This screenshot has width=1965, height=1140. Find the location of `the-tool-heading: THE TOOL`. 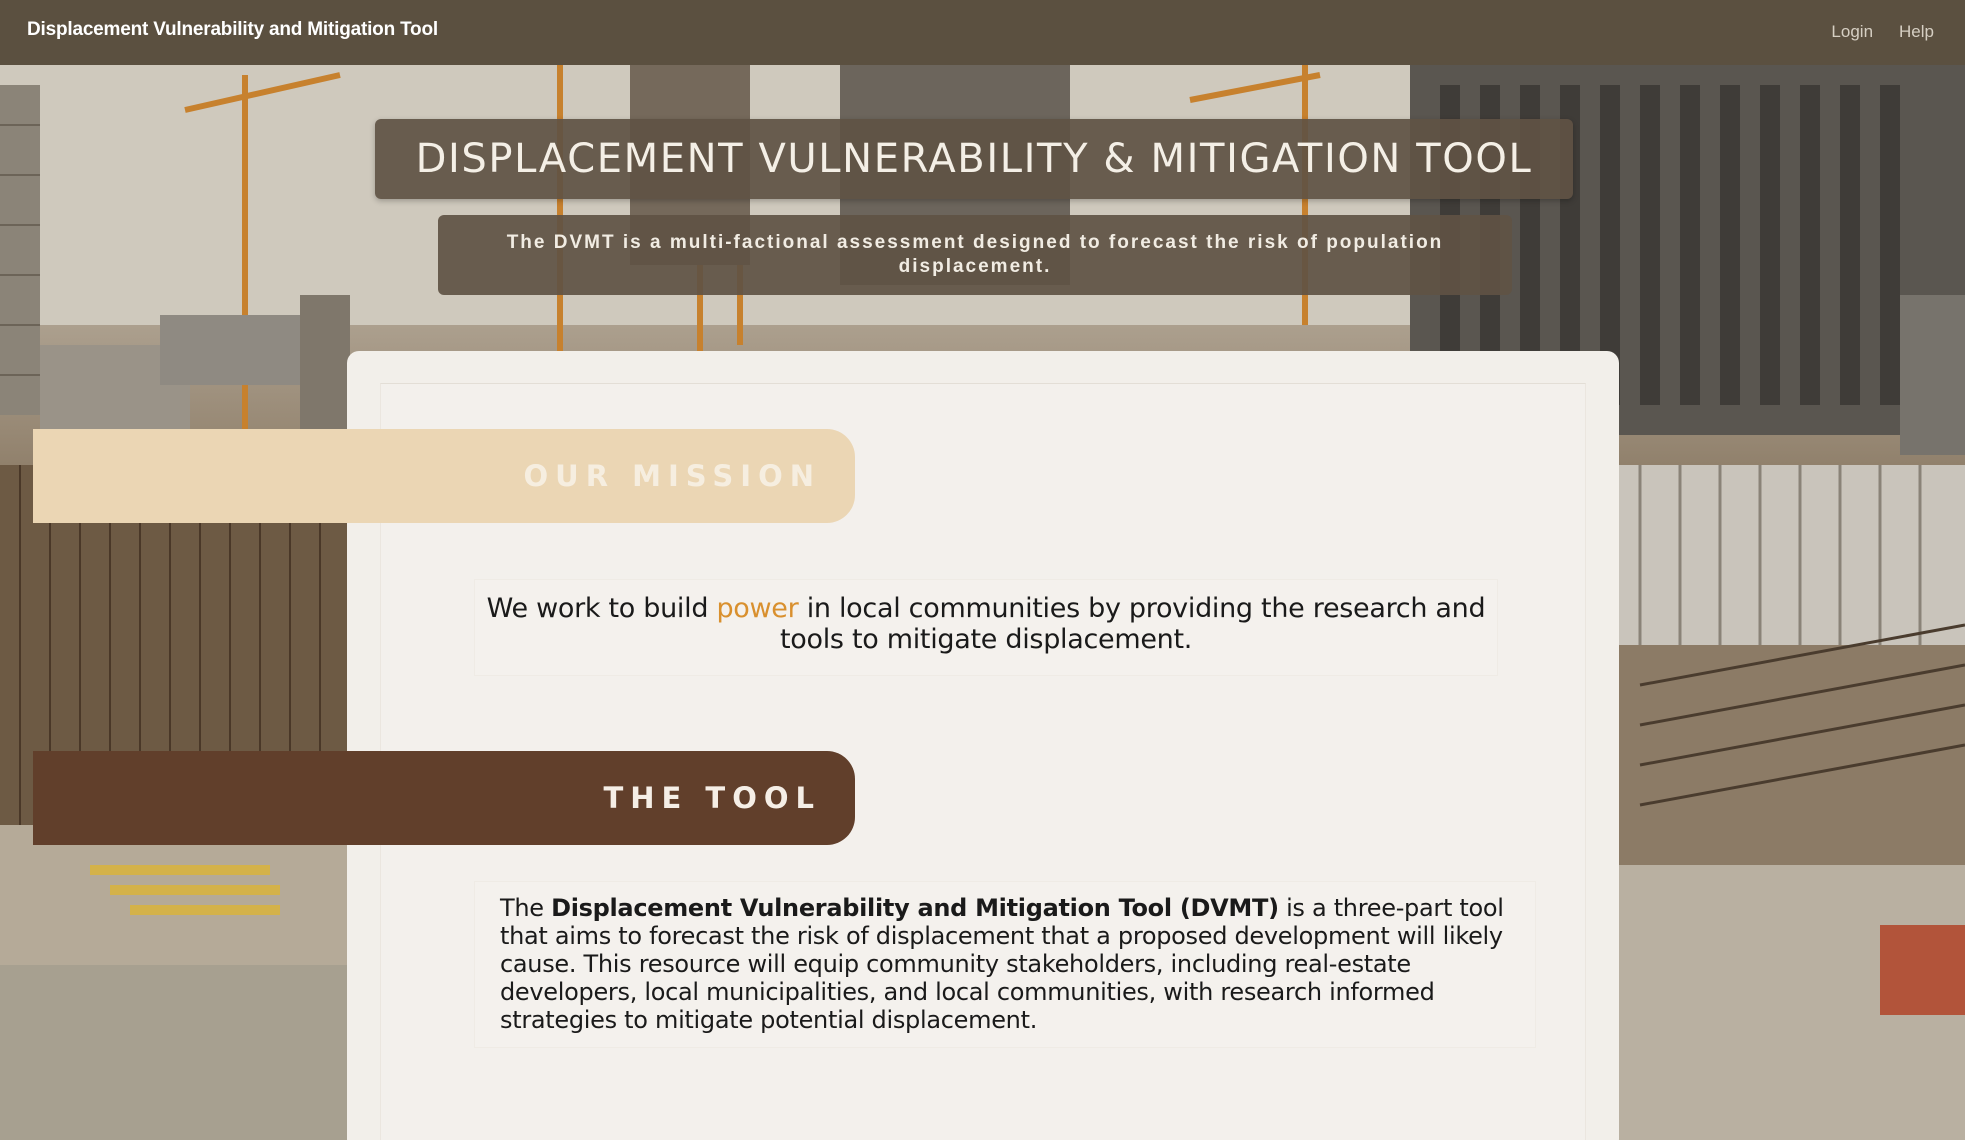

the-tool-heading: THE TOOL is located at coordinates (712, 798).